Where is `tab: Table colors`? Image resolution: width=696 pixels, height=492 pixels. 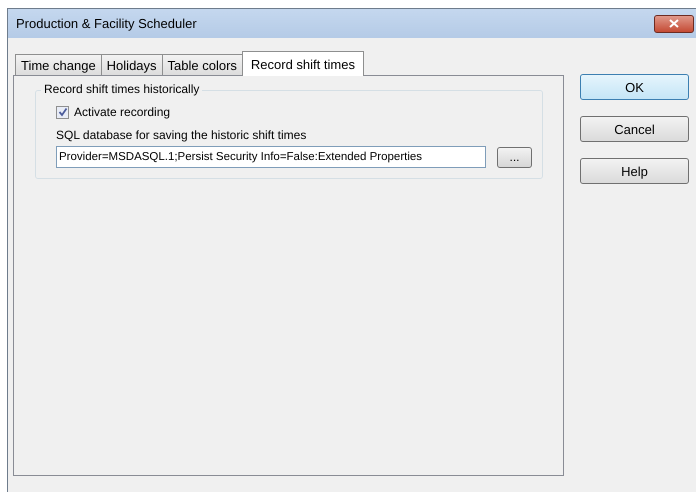
tab: Table colors is located at coordinates (202, 64).